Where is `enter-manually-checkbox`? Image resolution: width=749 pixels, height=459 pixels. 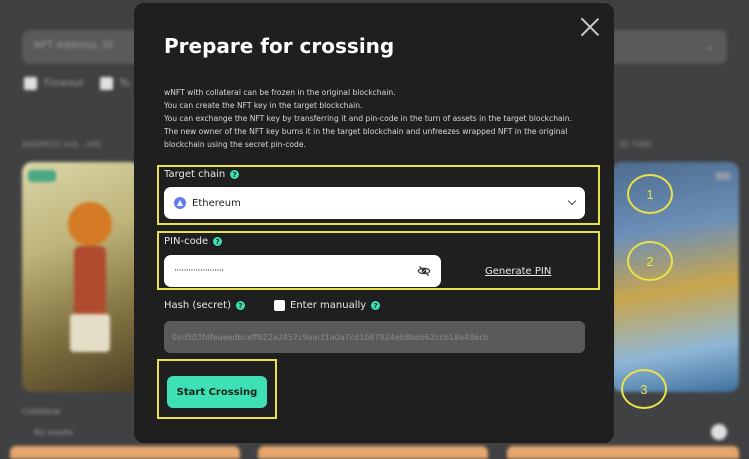 enter-manually-checkbox is located at coordinates (280, 305).